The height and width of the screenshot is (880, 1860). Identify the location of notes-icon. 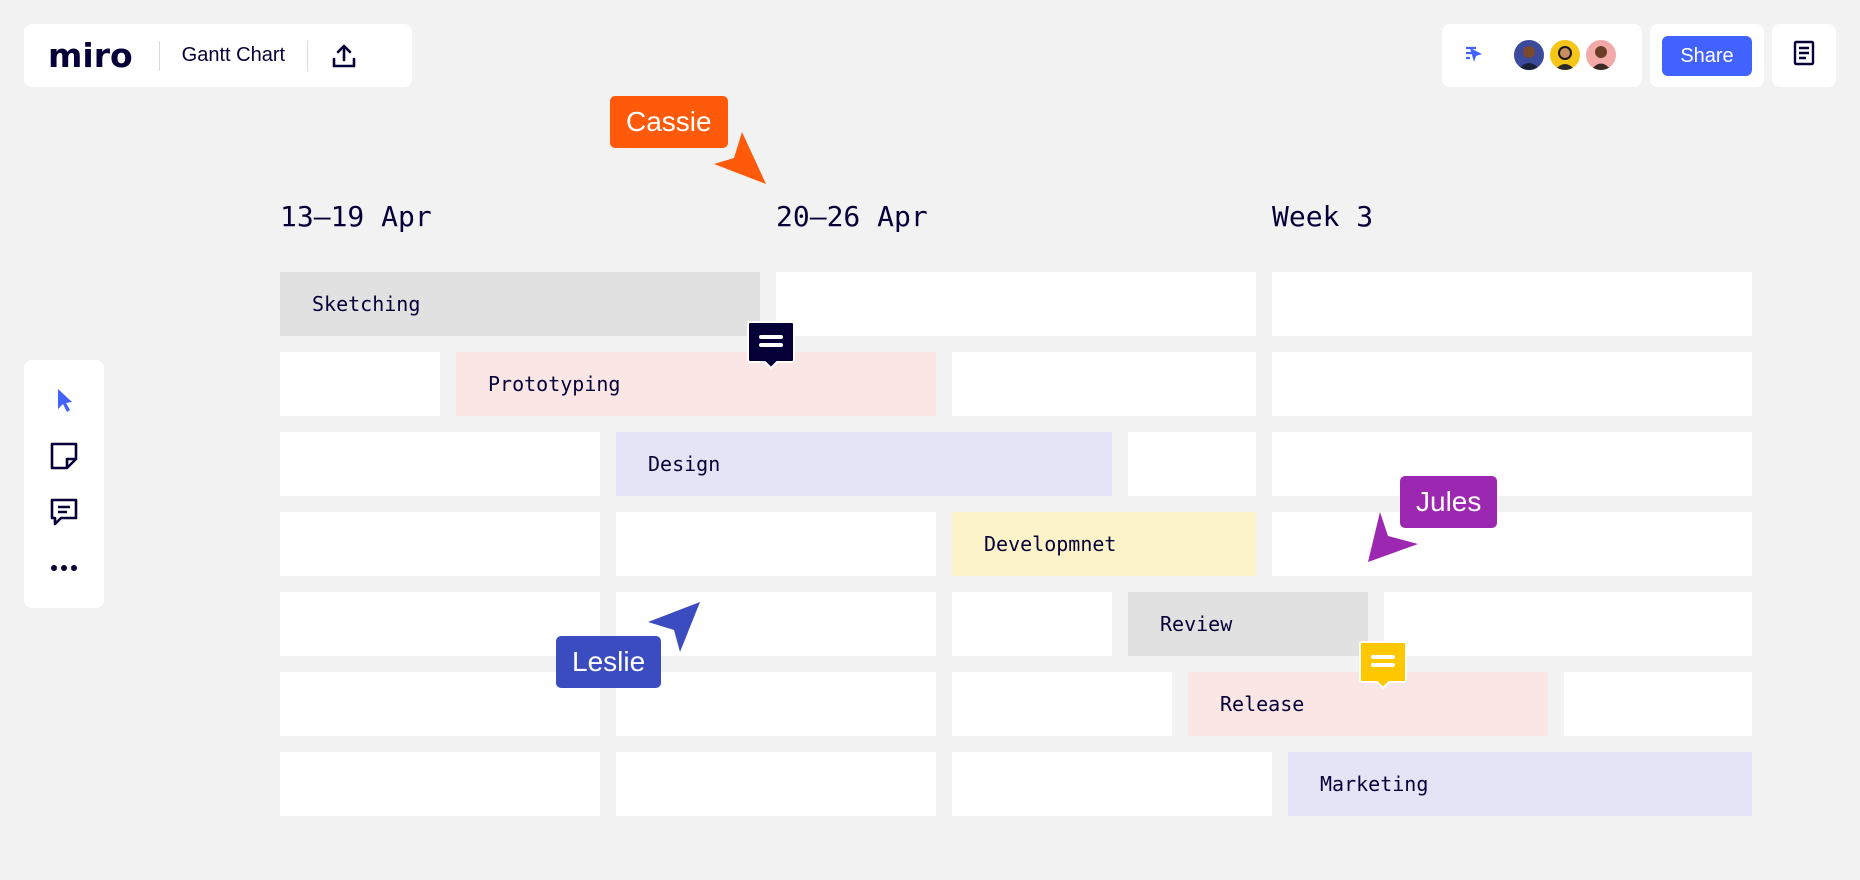
(1804, 55).